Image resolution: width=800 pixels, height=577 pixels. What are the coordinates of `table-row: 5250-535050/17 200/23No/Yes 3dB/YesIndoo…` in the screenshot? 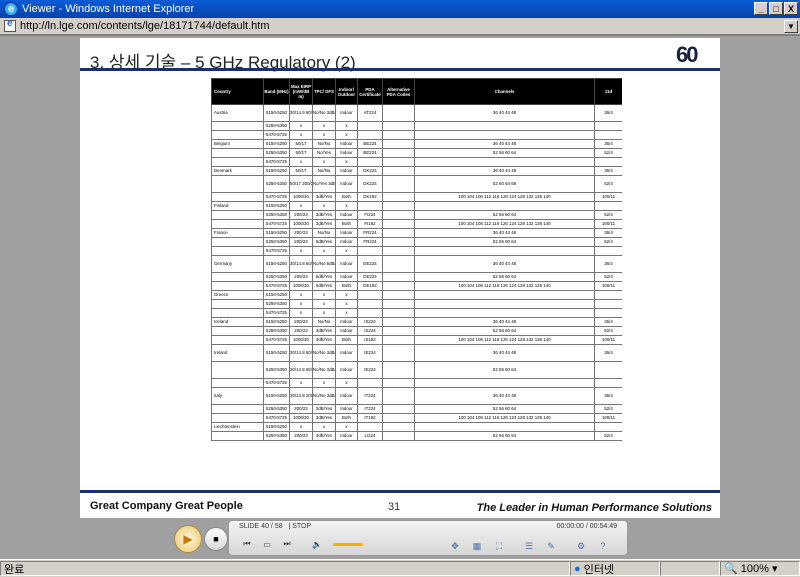 It's located at (416, 184).